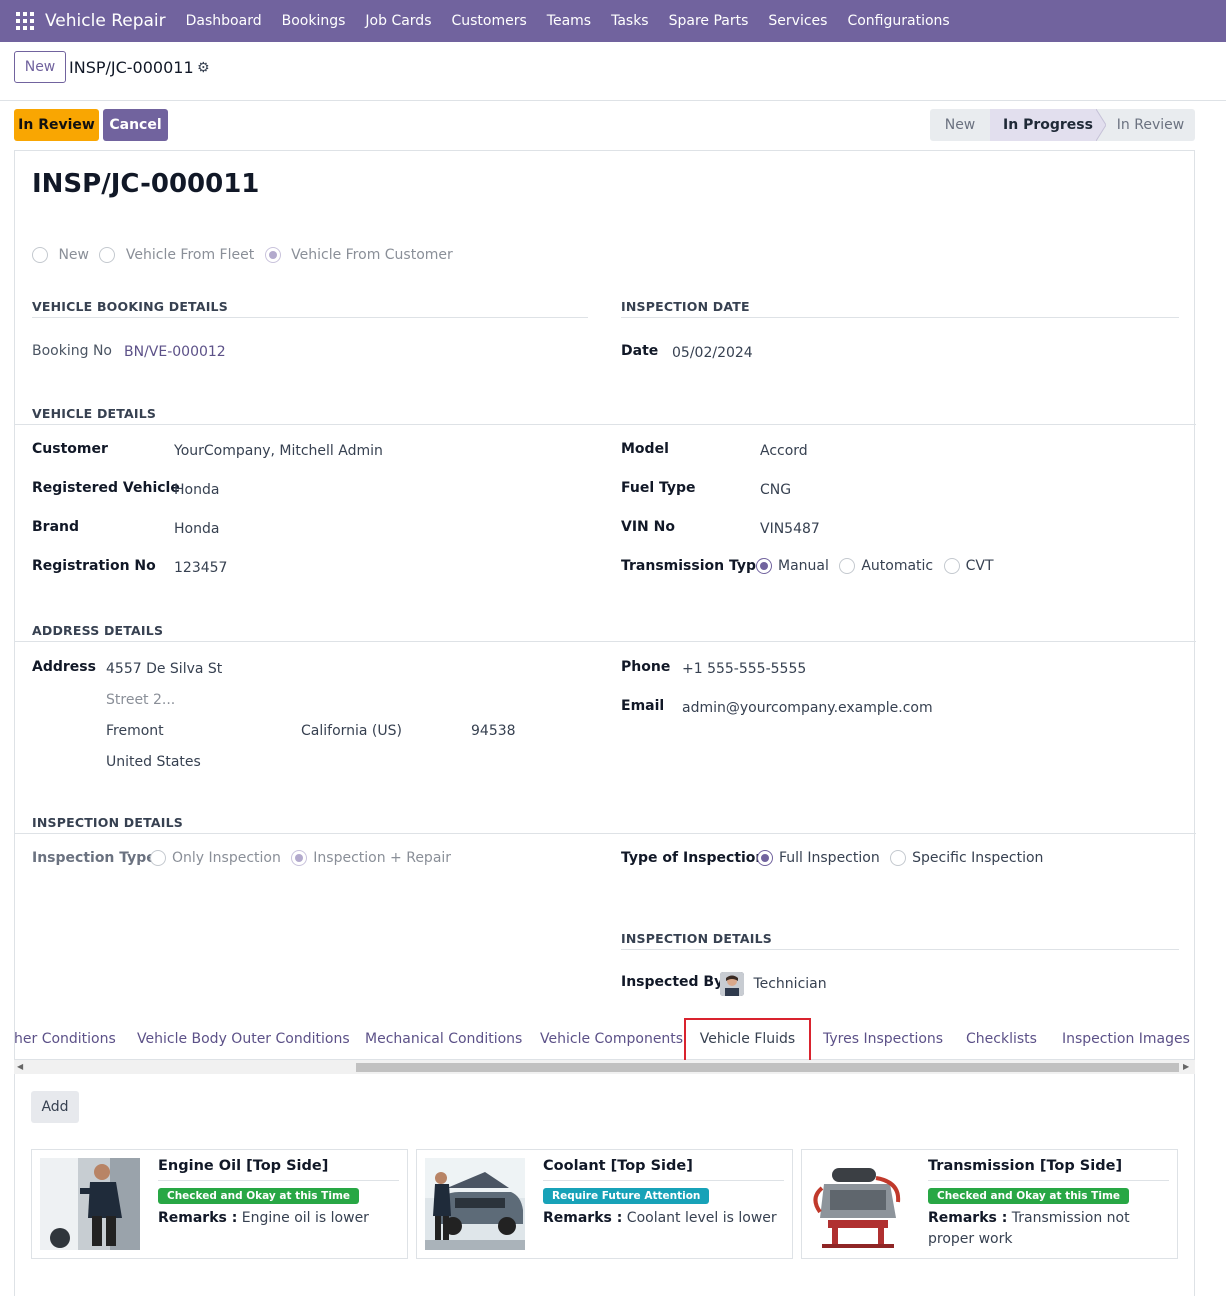 Image resolution: width=1226 pixels, height=1296 pixels. I want to click on scroll-left-icon: ◀, so click(20, 1066).